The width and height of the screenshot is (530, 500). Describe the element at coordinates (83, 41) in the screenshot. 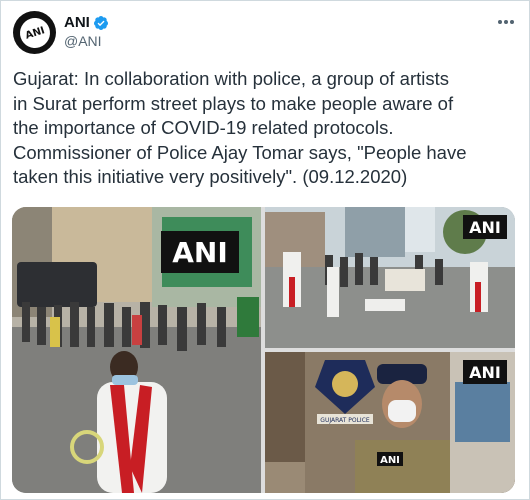

I see `author-handle: @ANI` at that location.